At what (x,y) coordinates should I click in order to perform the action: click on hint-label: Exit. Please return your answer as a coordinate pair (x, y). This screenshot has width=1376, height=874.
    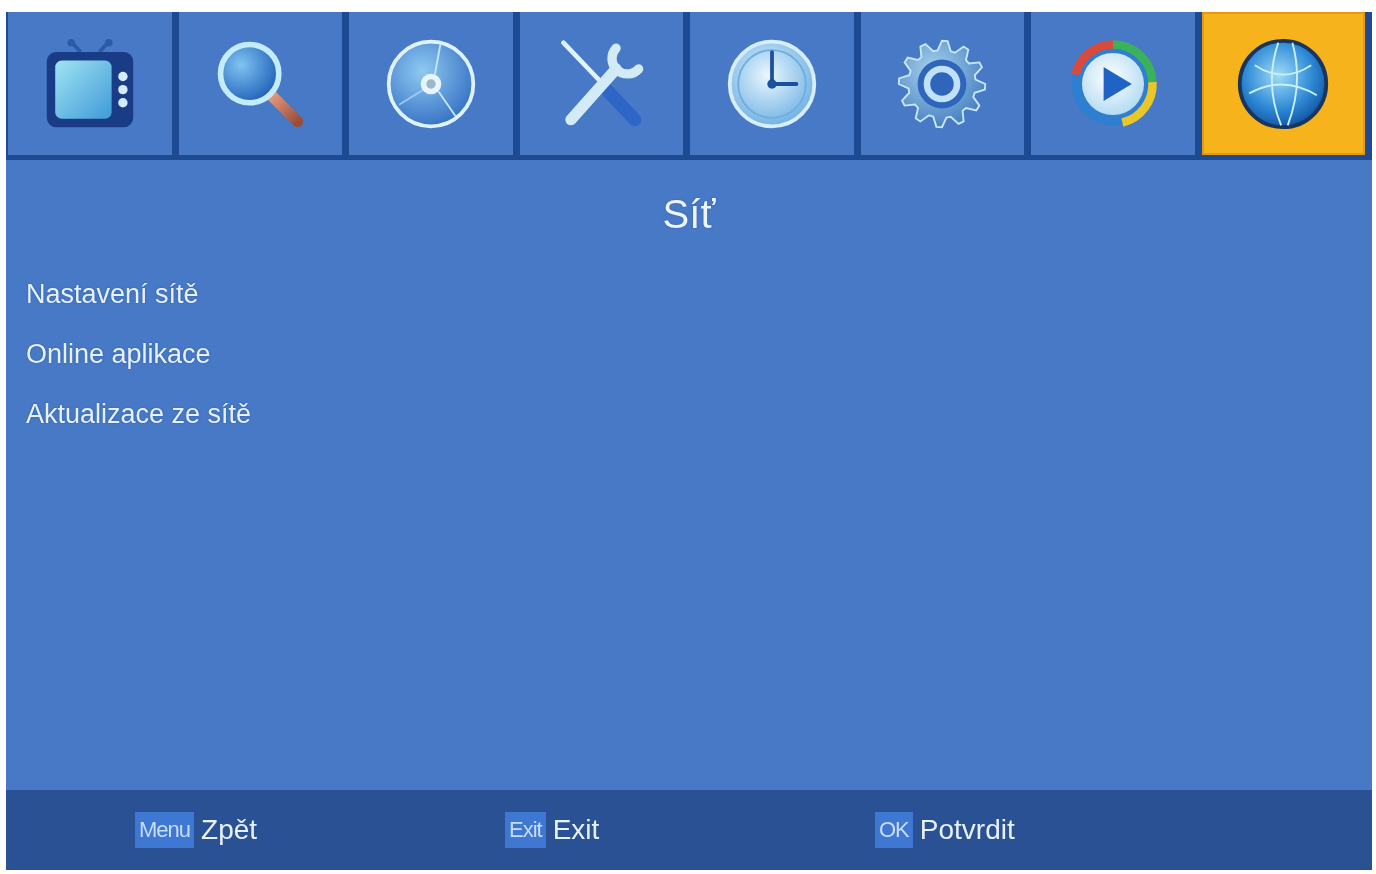
    Looking at the image, I should click on (576, 830).